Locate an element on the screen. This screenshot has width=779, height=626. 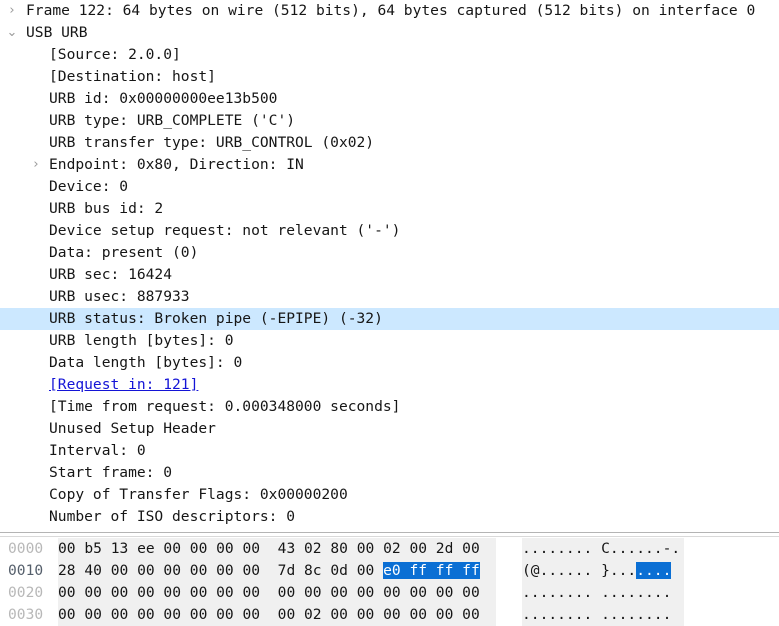
tree-row: Start frame: 0 is located at coordinates (389, 473).